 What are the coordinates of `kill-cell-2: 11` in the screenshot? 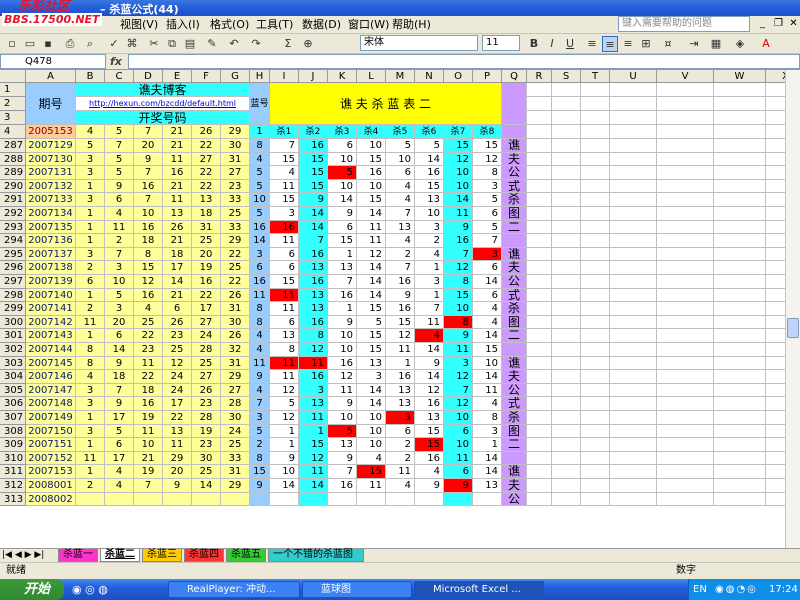 It's located at (313, 363).